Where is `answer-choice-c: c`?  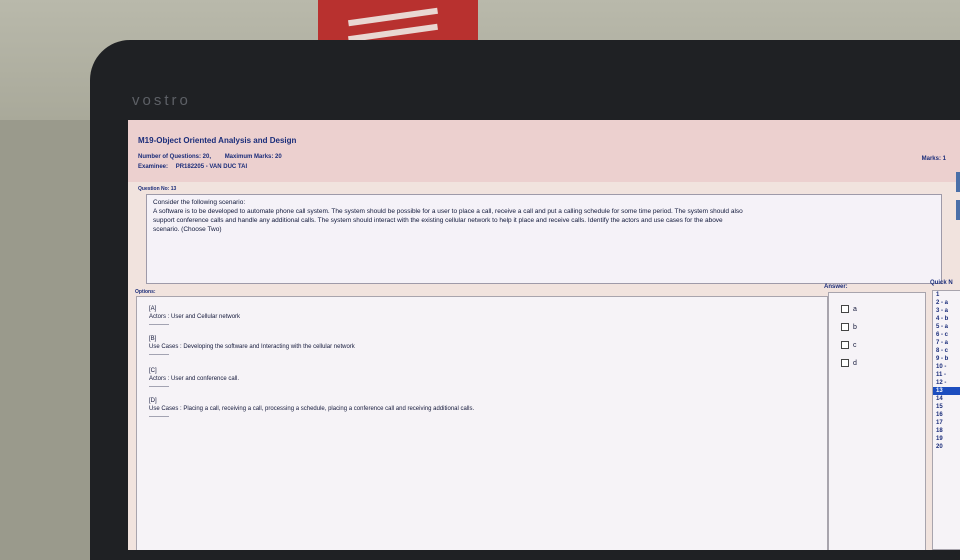
answer-choice-c: c is located at coordinates (849, 345).